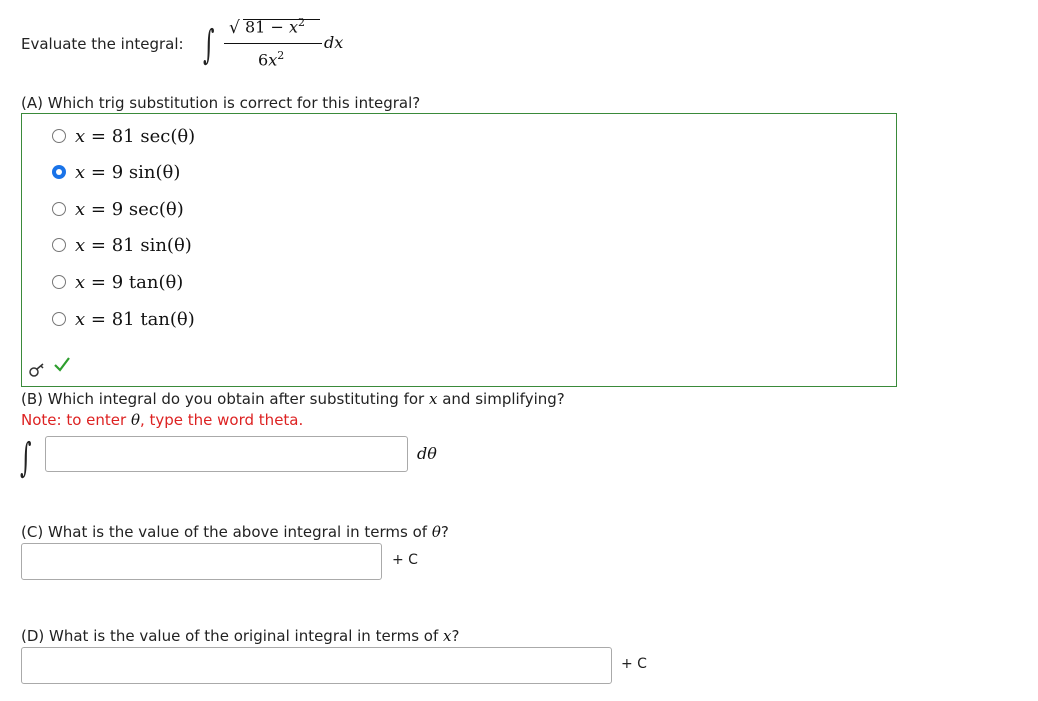  I want to click on key-icon, so click(37, 370).